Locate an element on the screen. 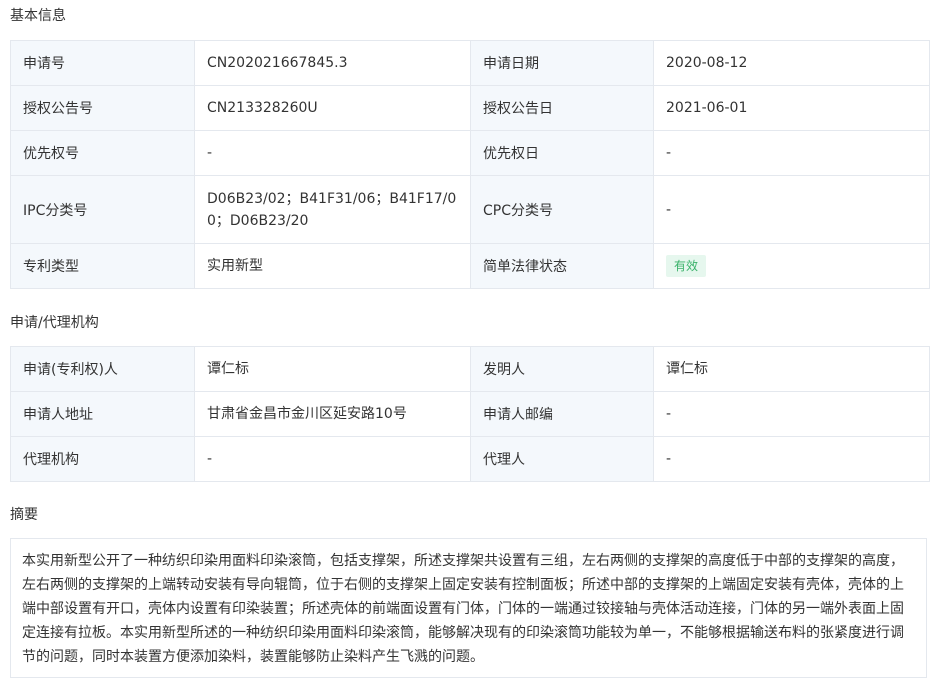 This screenshot has width=932, height=682. field-value: D06B23/02；B41F31/06；B41F17/00；D06B23/20 is located at coordinates (332, 209).